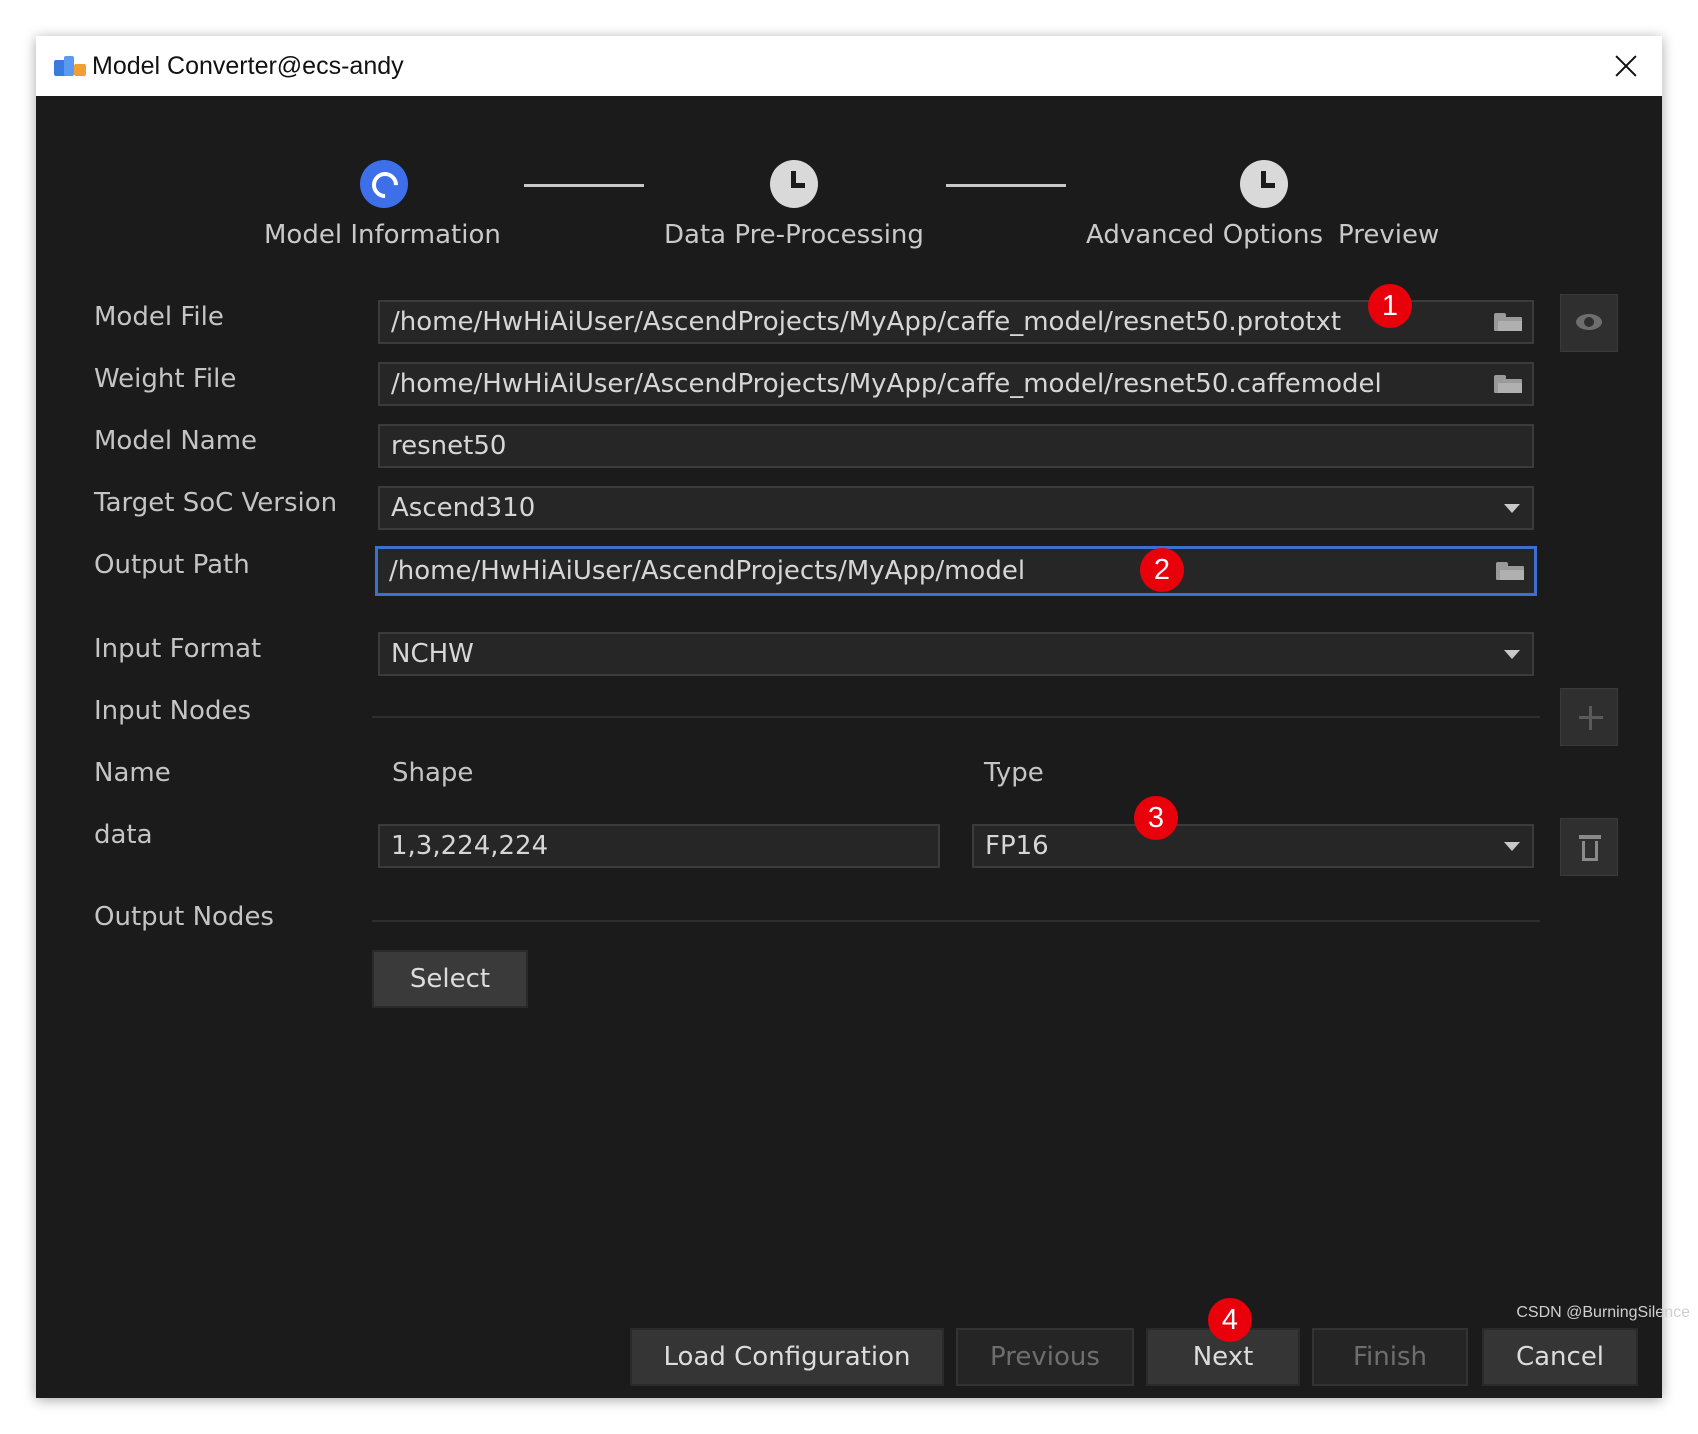 The height and width of the screenshot is (1434, 1698). What do you see at coordinates (384, 184) in the screenshot?
I see `step-active-icon` at bounding box center [384, 184].